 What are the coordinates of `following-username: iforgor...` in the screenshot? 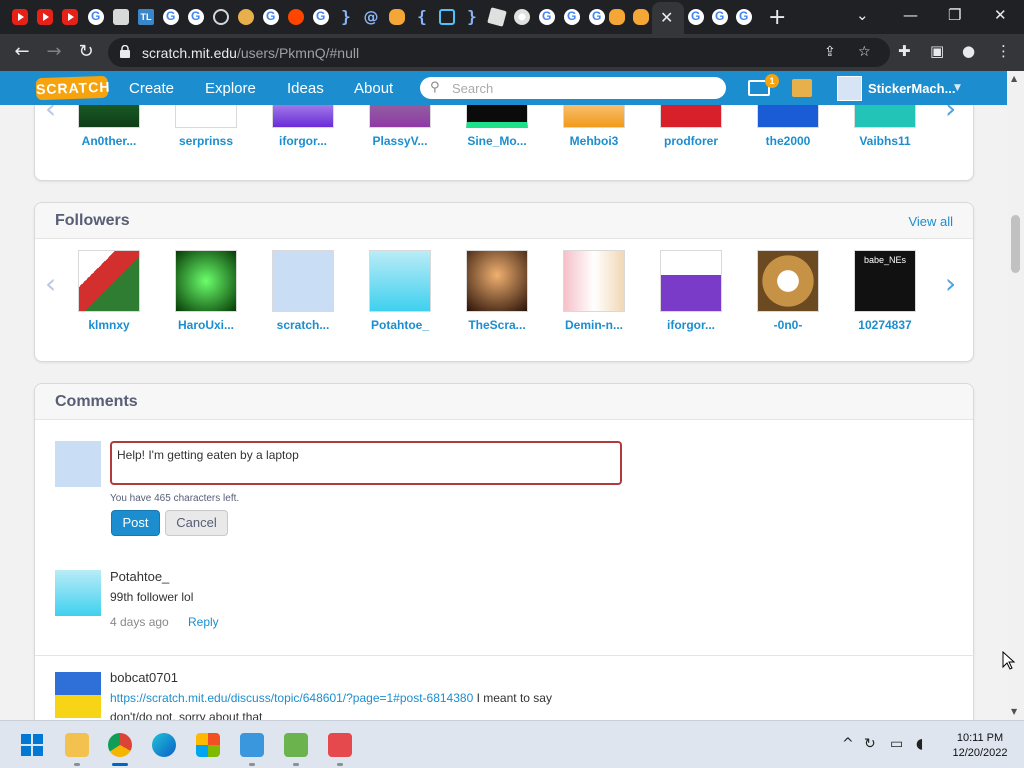 It's located at (303, 141).